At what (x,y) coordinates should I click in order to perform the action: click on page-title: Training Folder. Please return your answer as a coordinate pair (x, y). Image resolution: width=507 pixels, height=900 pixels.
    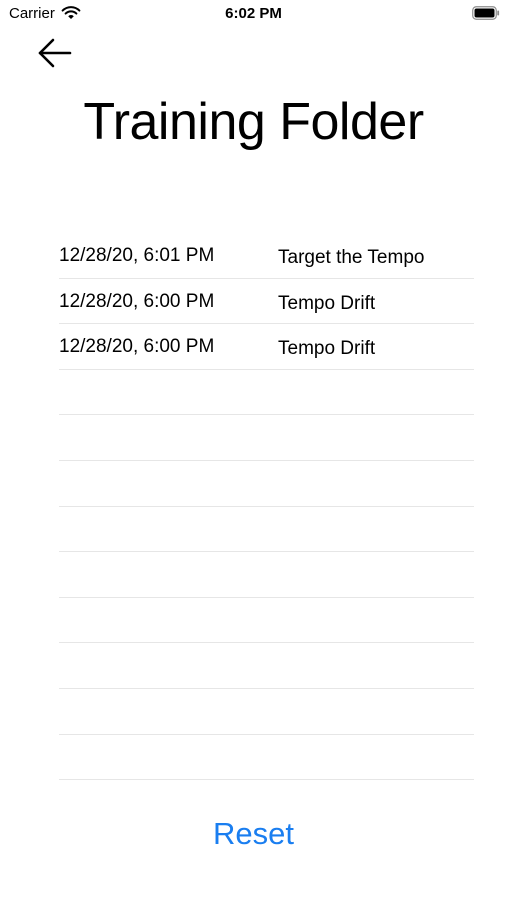
    Looking at the image, I should click on (253, 122).